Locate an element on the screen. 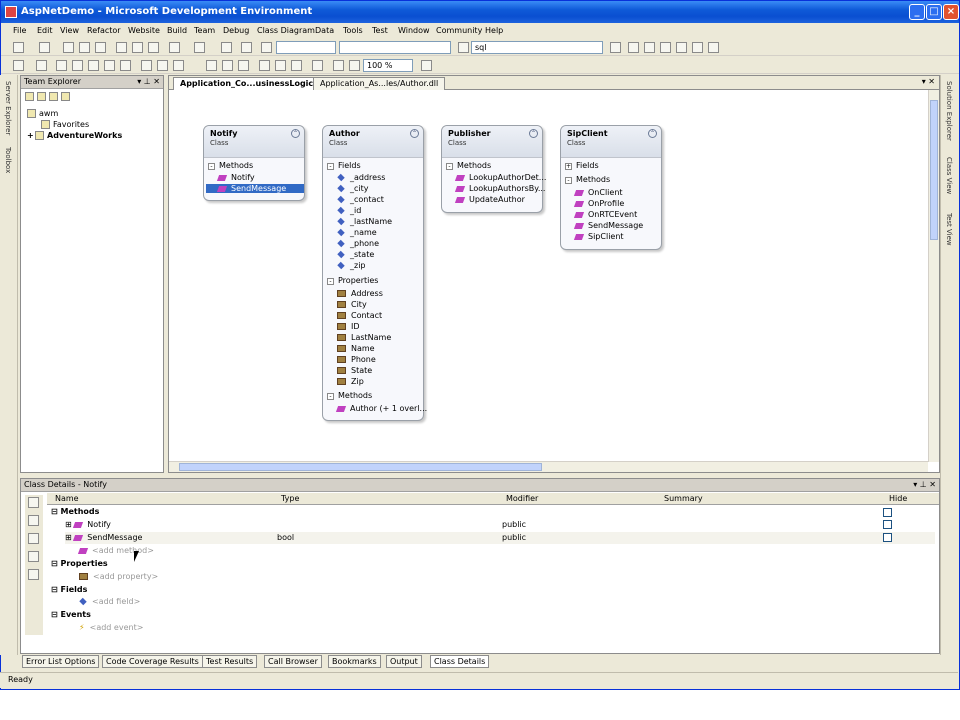 This screenshot has width=960, height=720. tree-item-adventureworks: + AdventureWorks is located at coordinates (74, 135).